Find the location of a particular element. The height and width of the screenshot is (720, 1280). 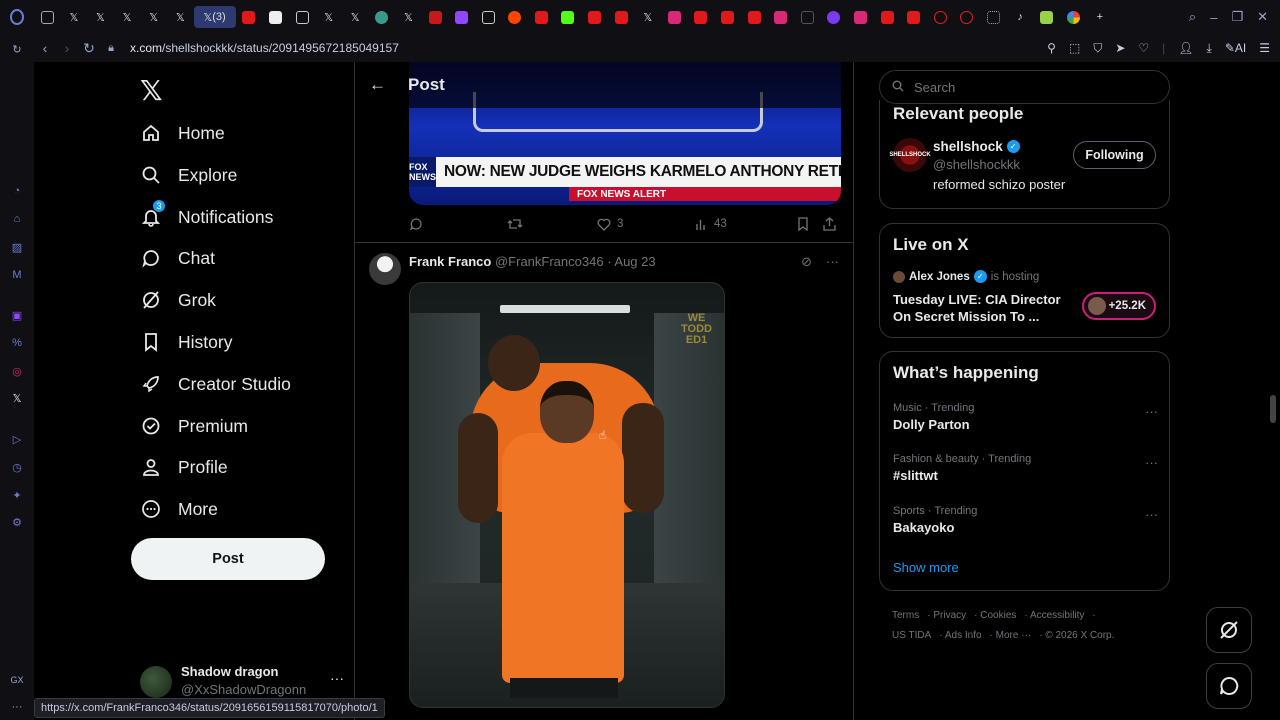

ai-button: ✎AI is located at coordinates (1235, 48).